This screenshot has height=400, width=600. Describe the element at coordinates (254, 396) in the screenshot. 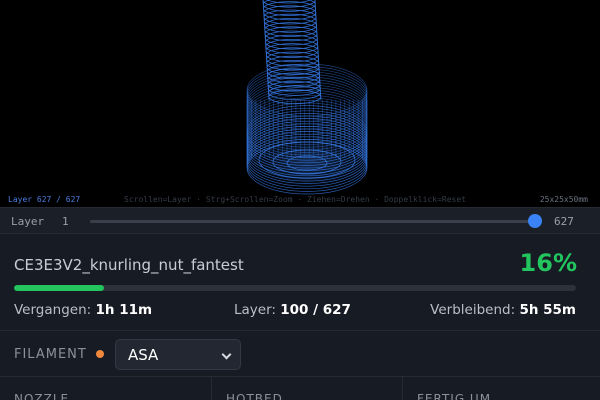

I see `hotbed-card-title: HOTBED` at that location.